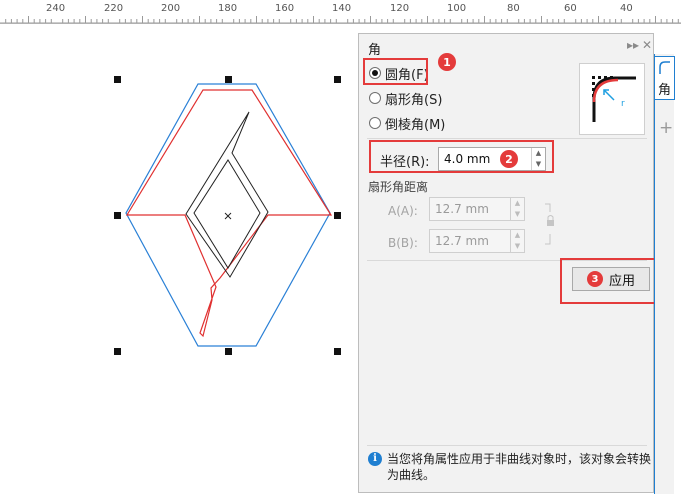 This screenshot has width=681, height=501. I want to click on info-icon: i, so click(375, 459).